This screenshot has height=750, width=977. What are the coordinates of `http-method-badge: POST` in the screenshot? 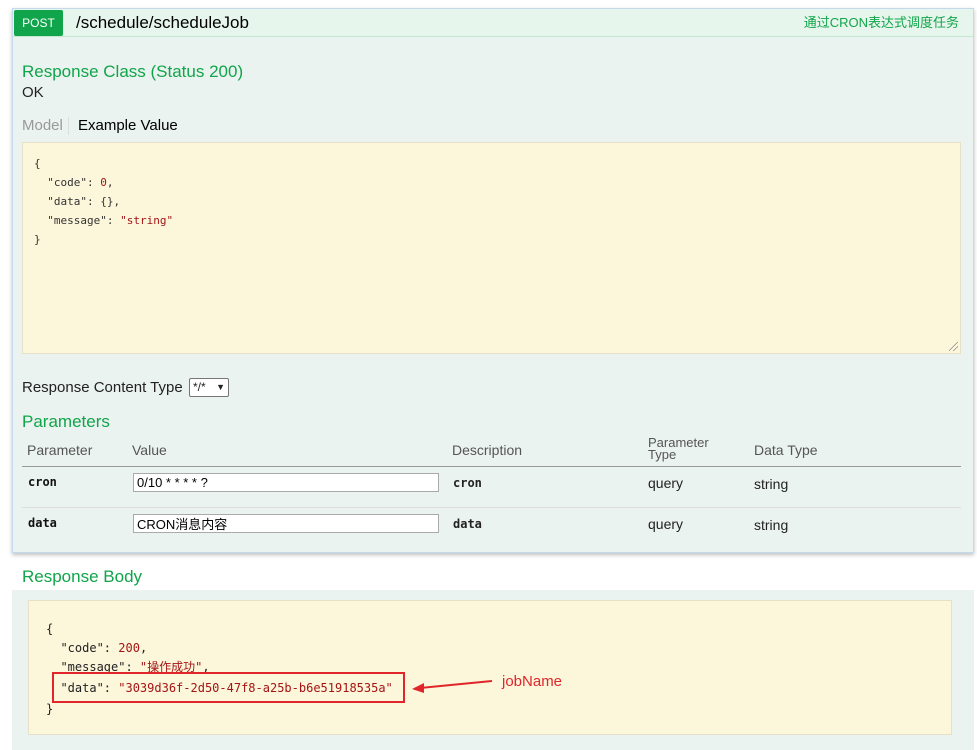 It's located at (38, 23).